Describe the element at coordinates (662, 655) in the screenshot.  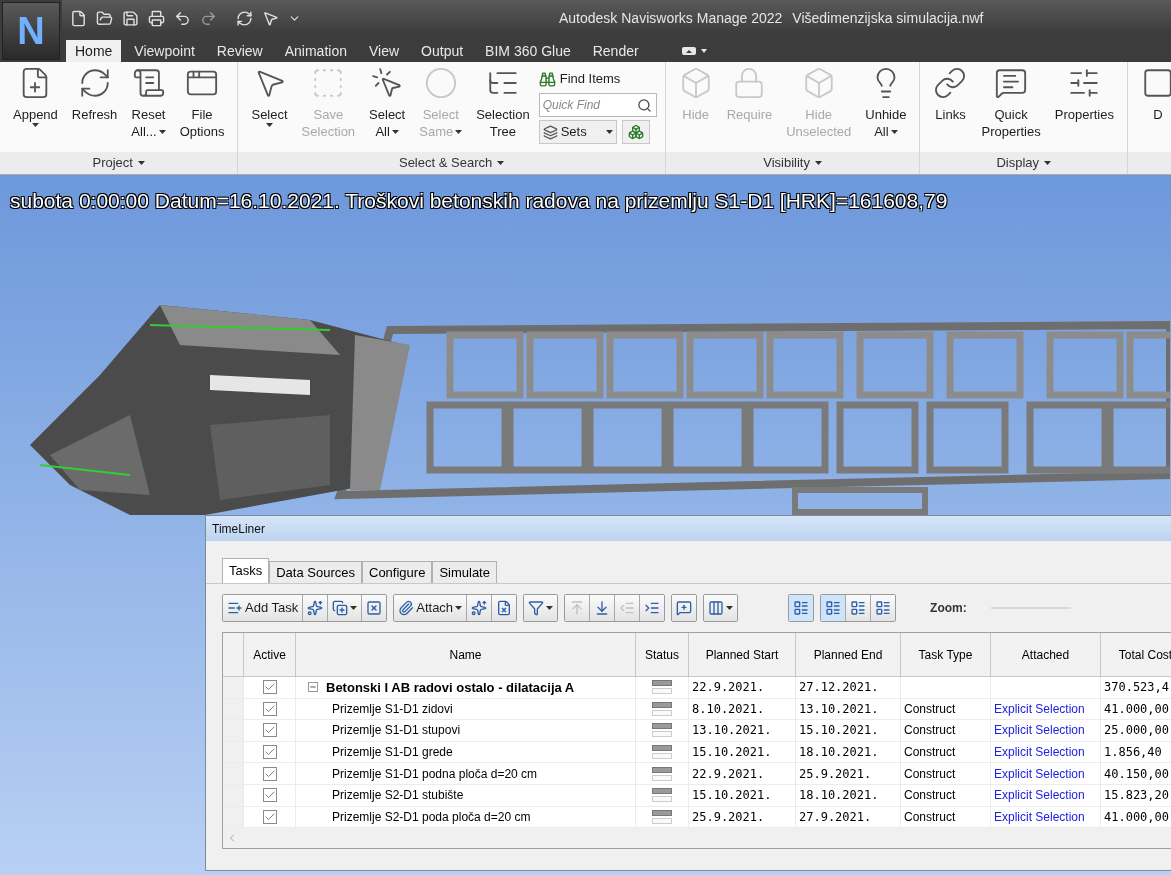
I see `column-header: Status` at that location.